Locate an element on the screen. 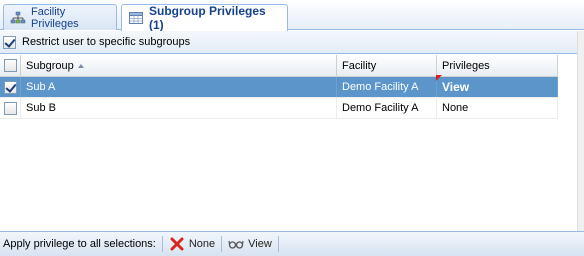 This screenshot has width=584, height=256. privileges-cell: None is located at coordinates (497, 108).